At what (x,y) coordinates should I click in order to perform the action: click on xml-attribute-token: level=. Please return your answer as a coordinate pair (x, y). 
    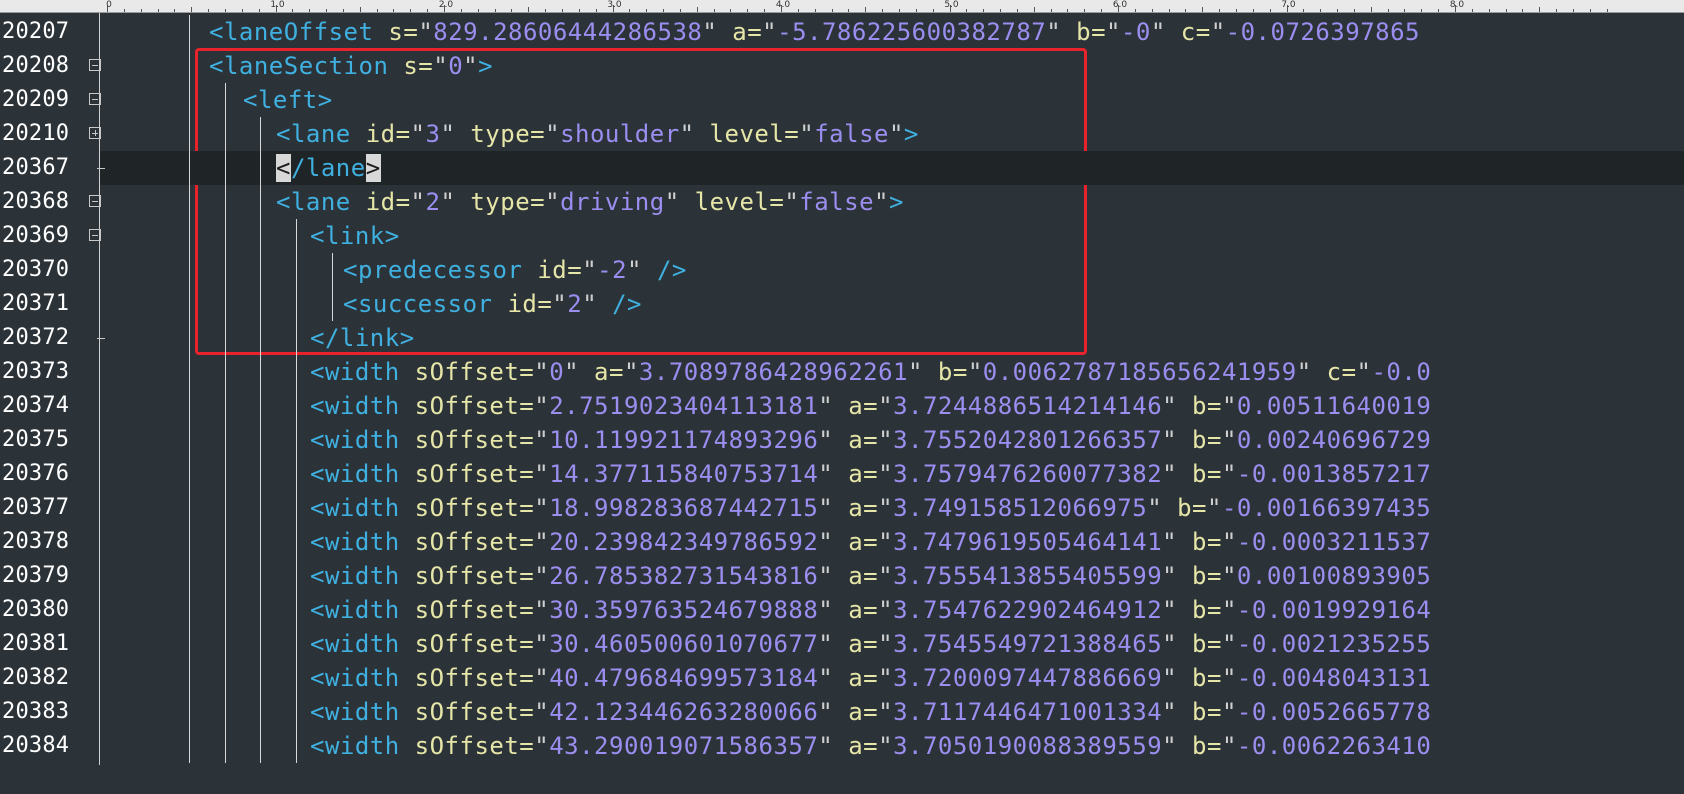
    Looking at the image, I should click on (732, 202).